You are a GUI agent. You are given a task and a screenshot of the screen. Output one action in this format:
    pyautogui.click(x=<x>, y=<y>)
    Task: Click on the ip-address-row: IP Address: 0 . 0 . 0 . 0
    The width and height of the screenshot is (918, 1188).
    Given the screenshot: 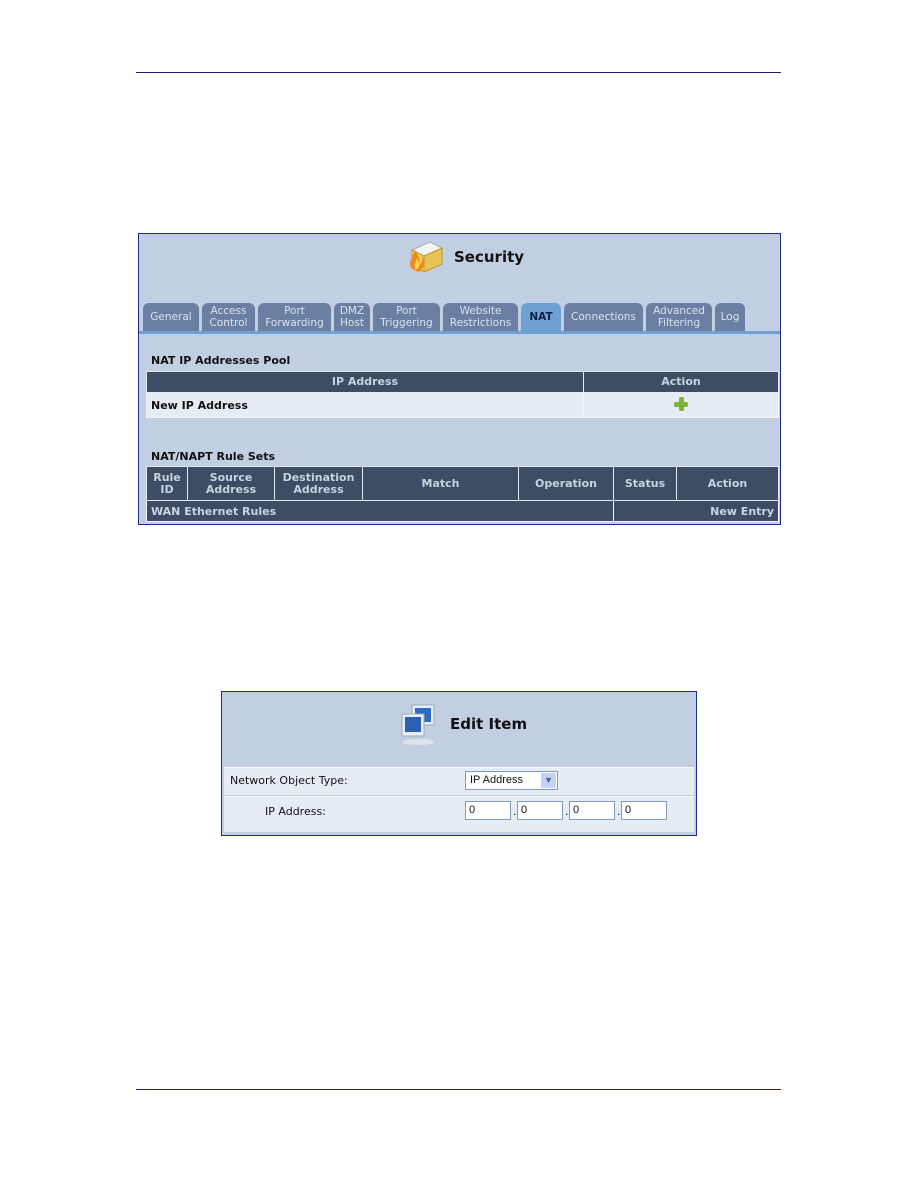 What is the action you would take?
    pyautogui.click(x=459, y=814)
    